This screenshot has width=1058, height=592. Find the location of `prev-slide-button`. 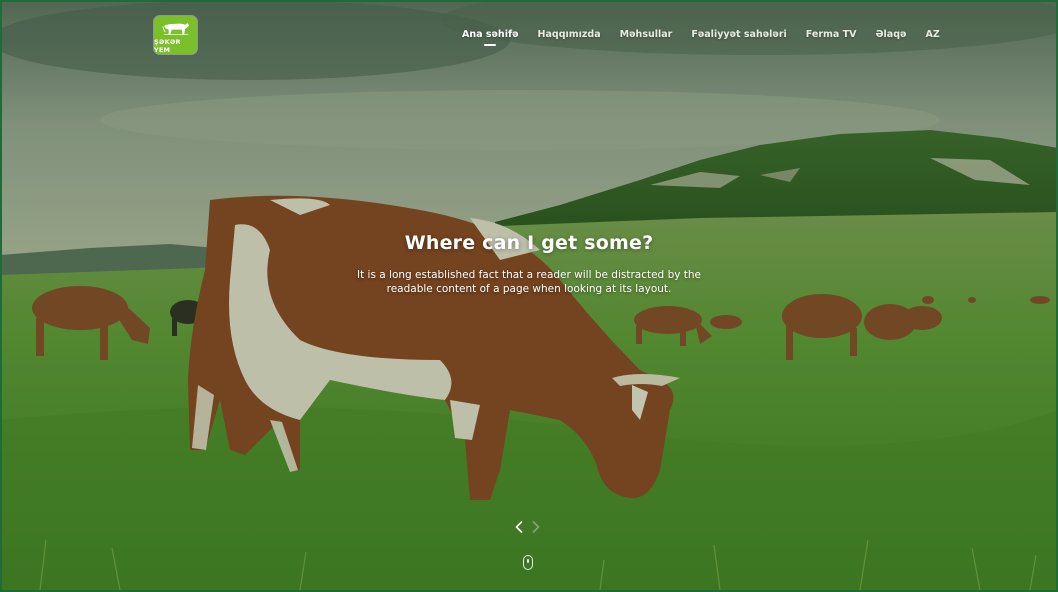

prev-slide-button is located at coordinates (519, 527).